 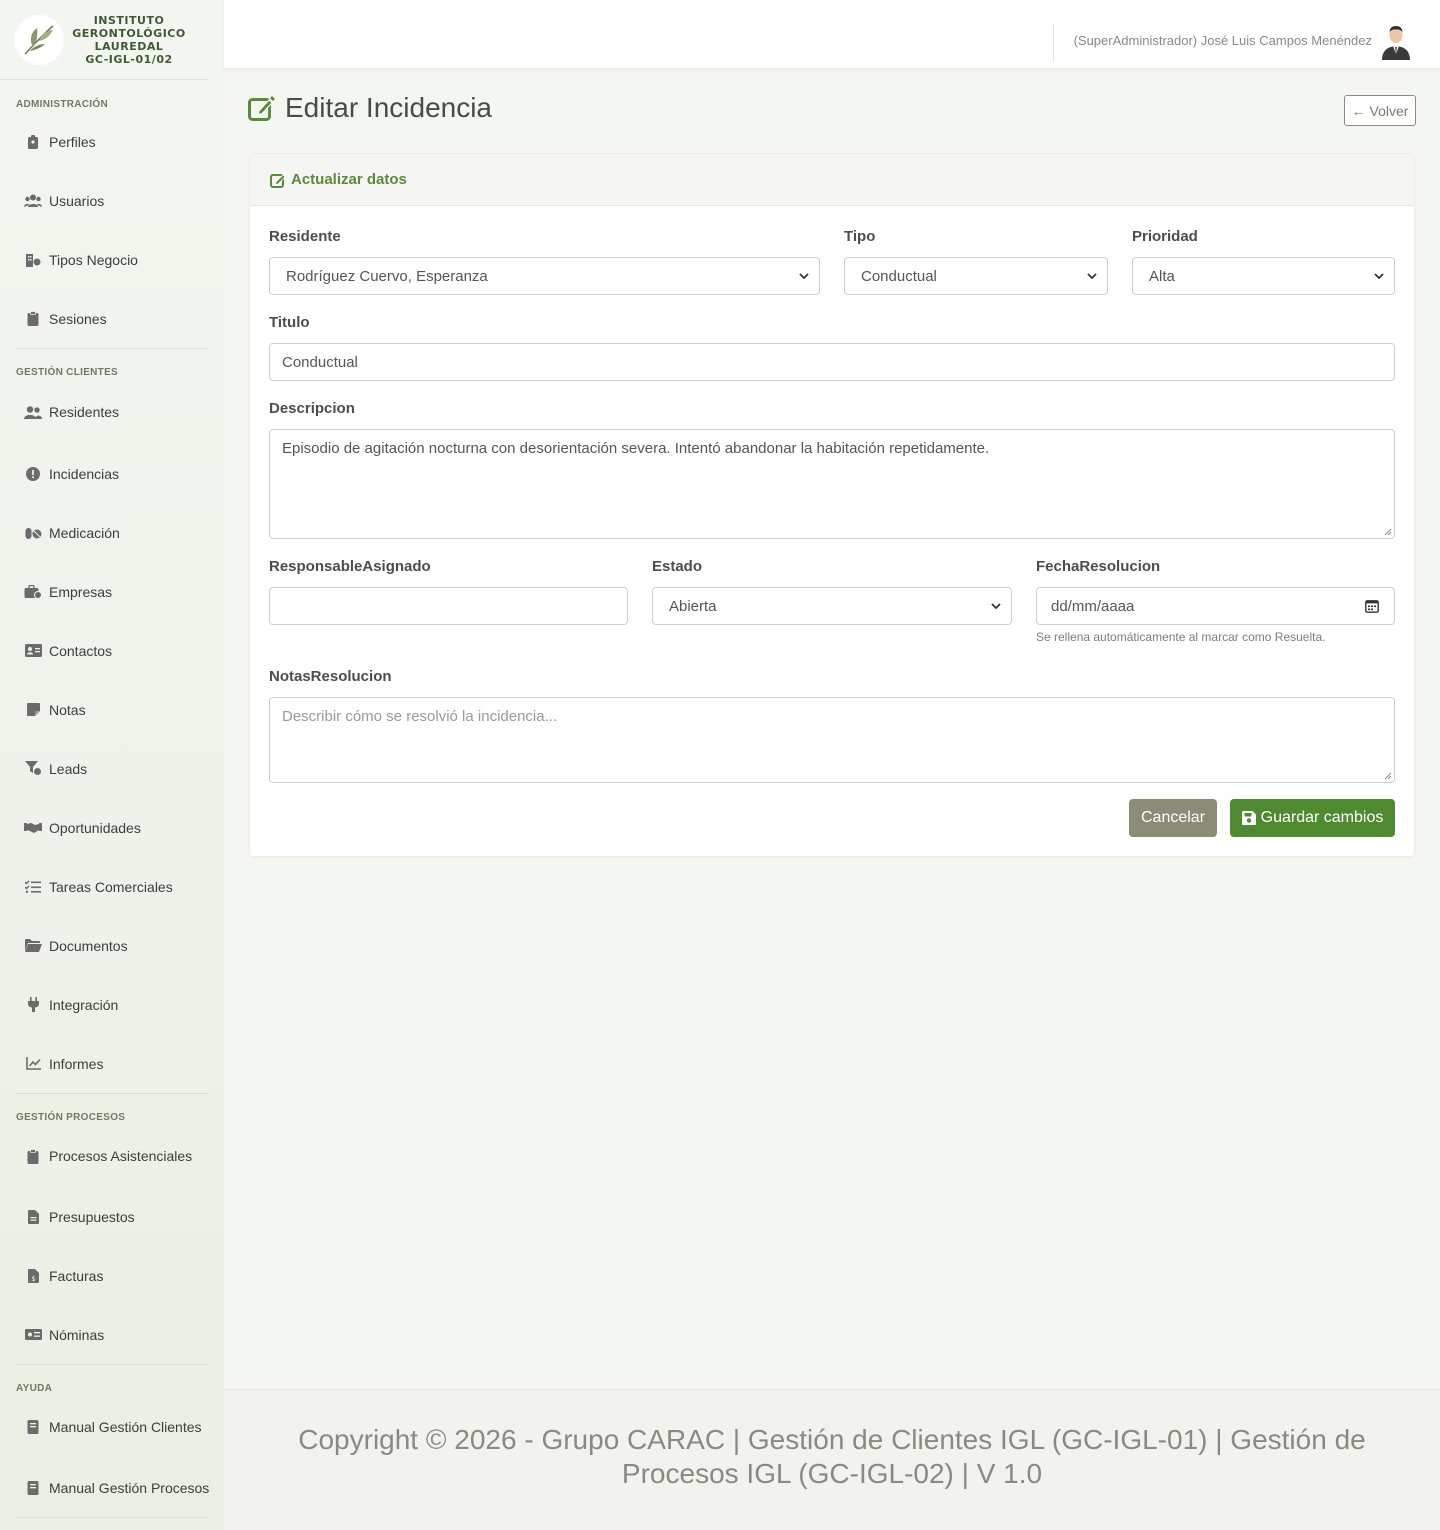 I want to click on sidebar-item-procesos-asistenciales: Procesos Asistenciales, so click(x=112, y=1156).